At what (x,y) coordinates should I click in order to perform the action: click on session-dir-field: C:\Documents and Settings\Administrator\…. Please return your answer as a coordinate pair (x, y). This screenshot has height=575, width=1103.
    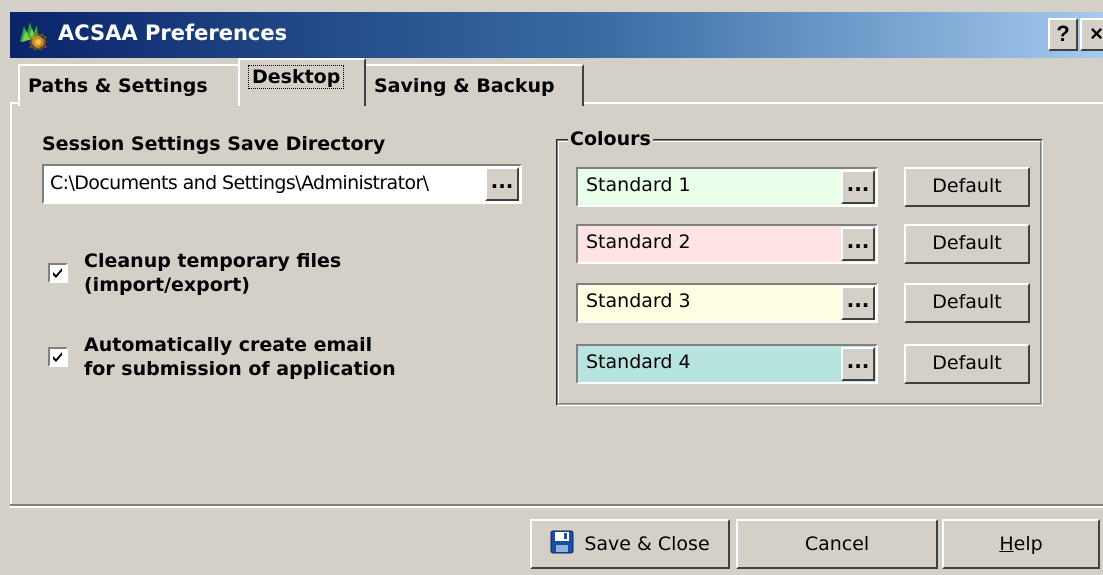
    Looking at the image, I should click on (282, 184).